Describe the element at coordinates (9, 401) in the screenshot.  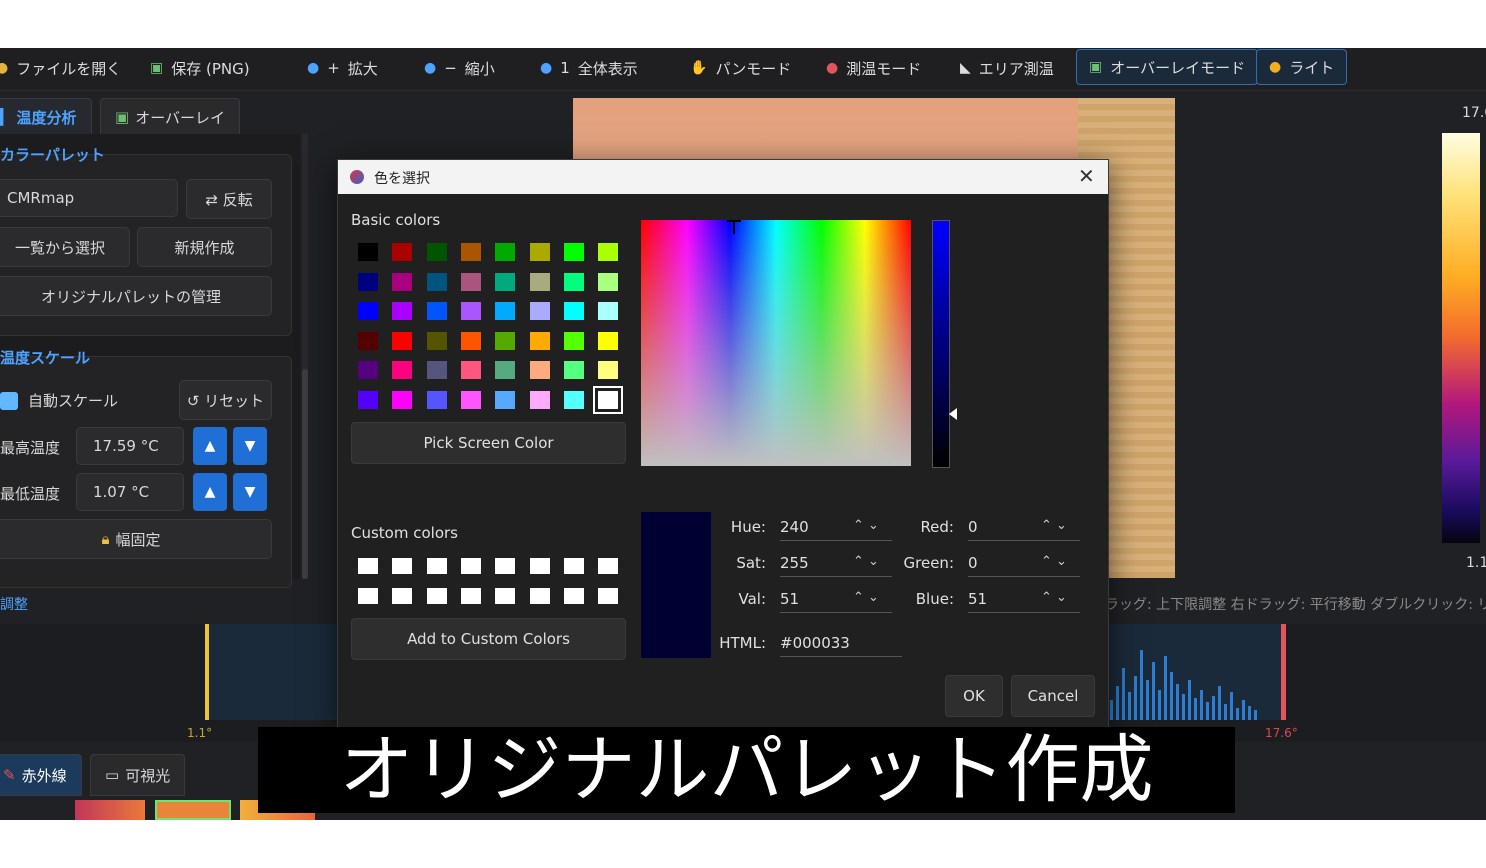
I see `auto-scale-checkbox` at that location.